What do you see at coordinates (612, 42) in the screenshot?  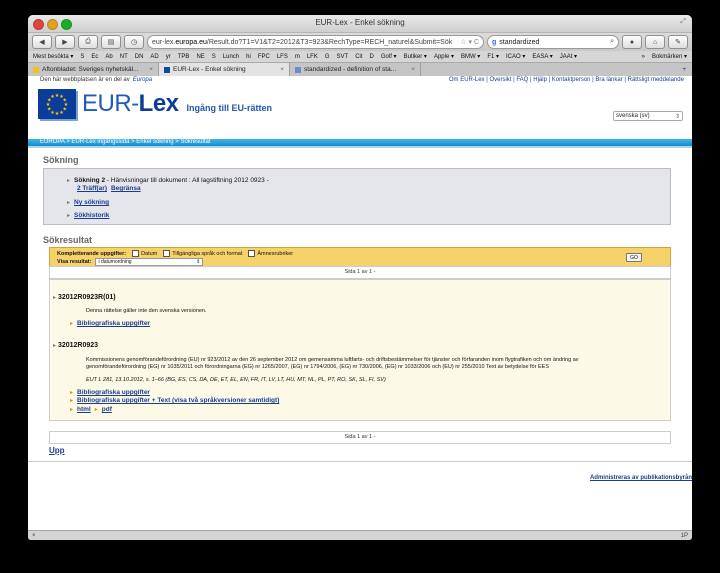 I see `search-icon: ⌕` at bounding box center [612, 42].